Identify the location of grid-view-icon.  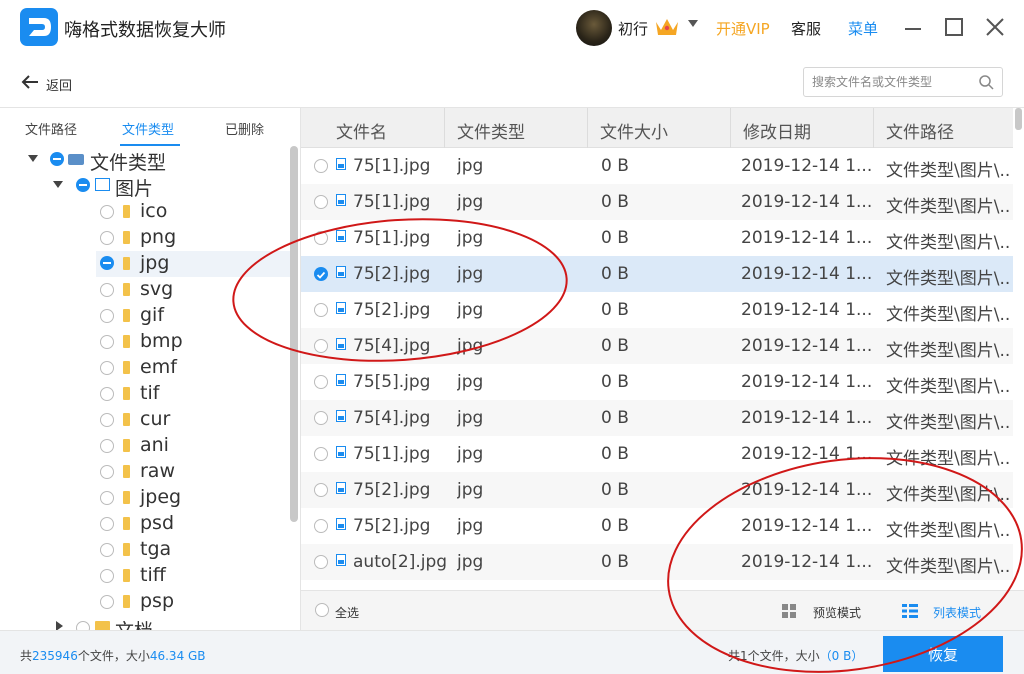
(789, 613).